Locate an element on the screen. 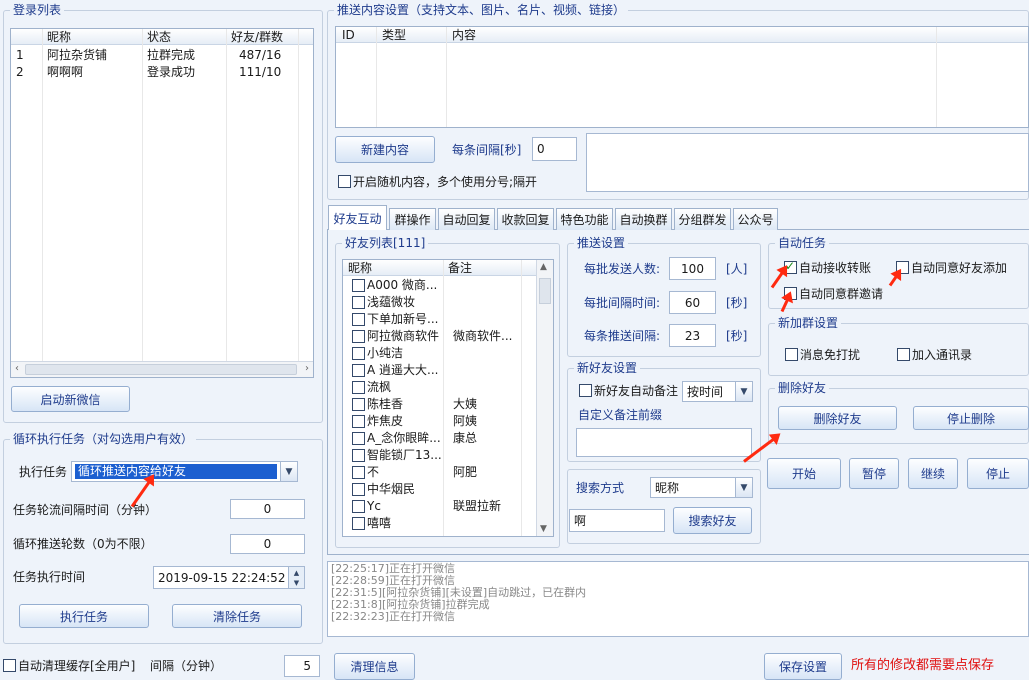 The height and width of the screenshot is (680, 1029). start-button: 开始 is located at coordinates (804, 473).